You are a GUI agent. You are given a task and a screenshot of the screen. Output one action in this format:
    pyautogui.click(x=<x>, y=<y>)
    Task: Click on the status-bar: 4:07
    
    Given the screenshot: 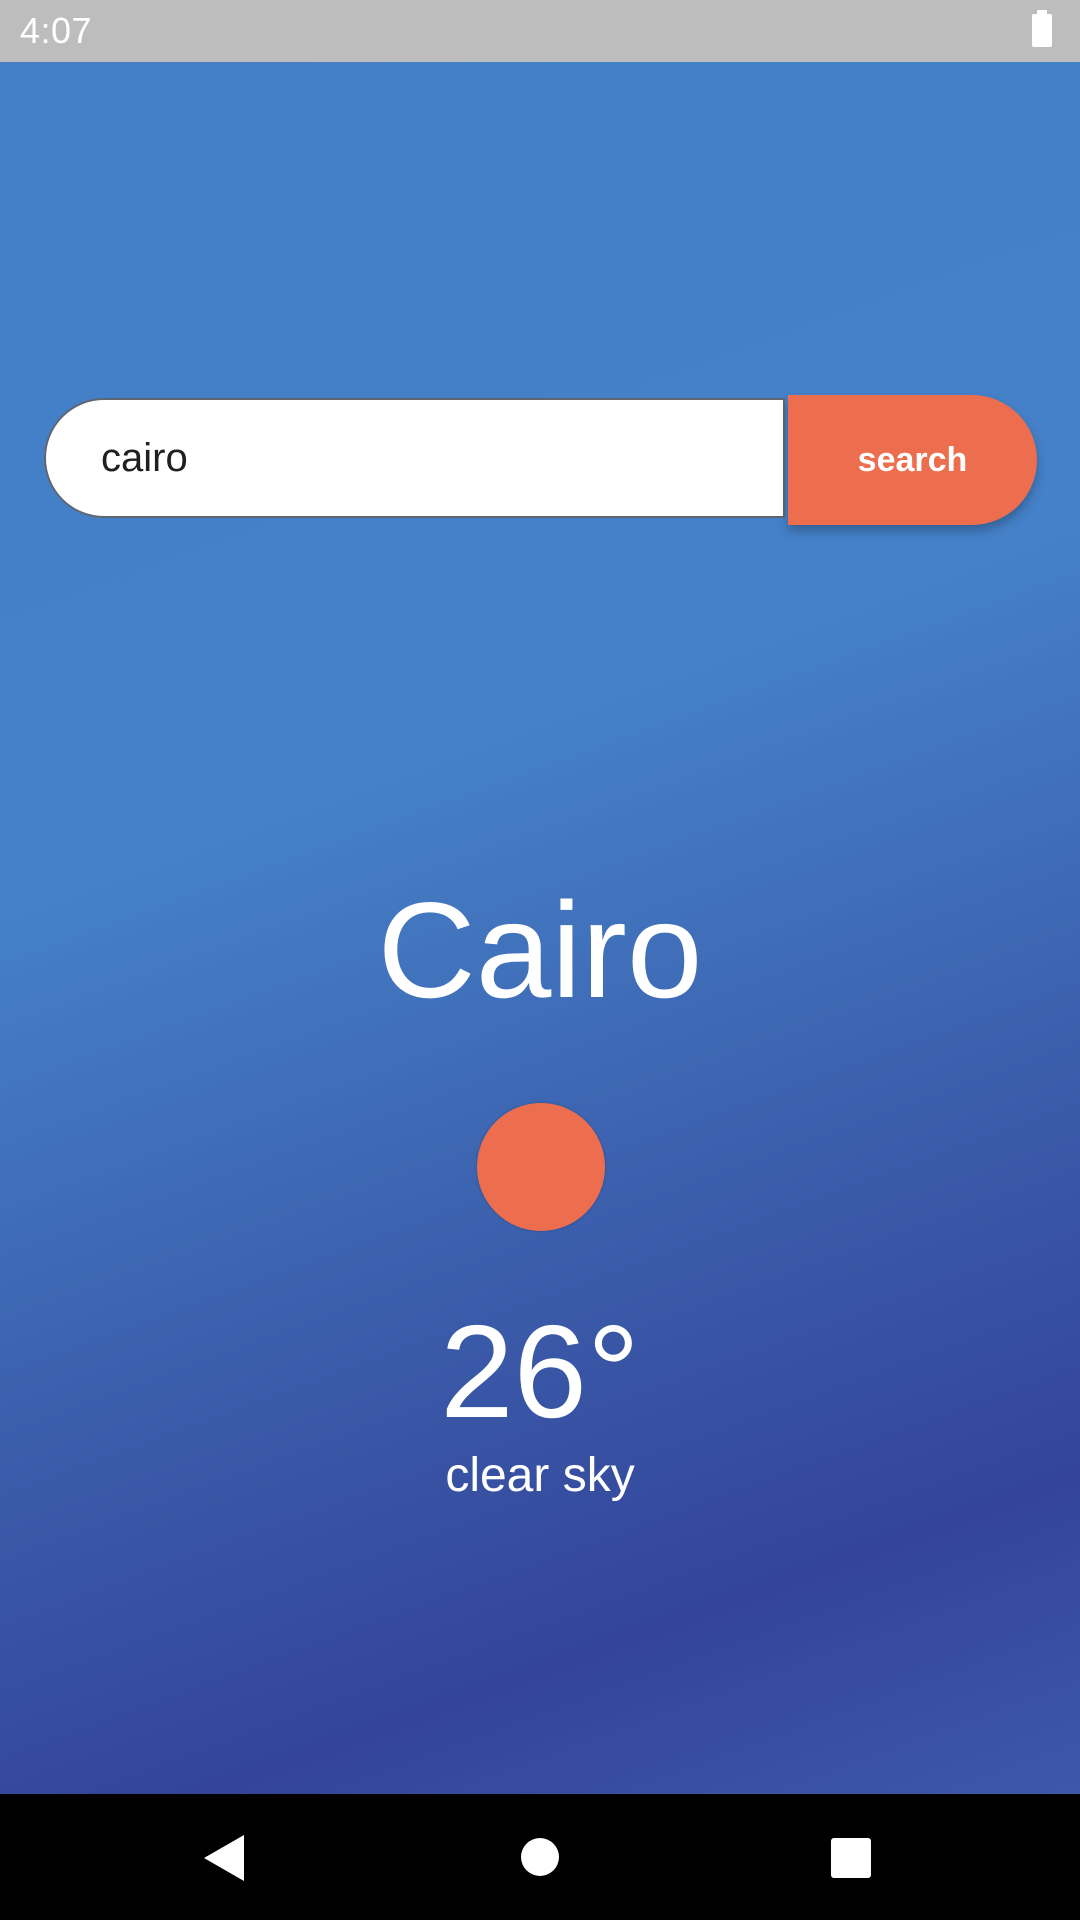 What is the action you would take?
    pyautogui.click(x=540, y=31)
    